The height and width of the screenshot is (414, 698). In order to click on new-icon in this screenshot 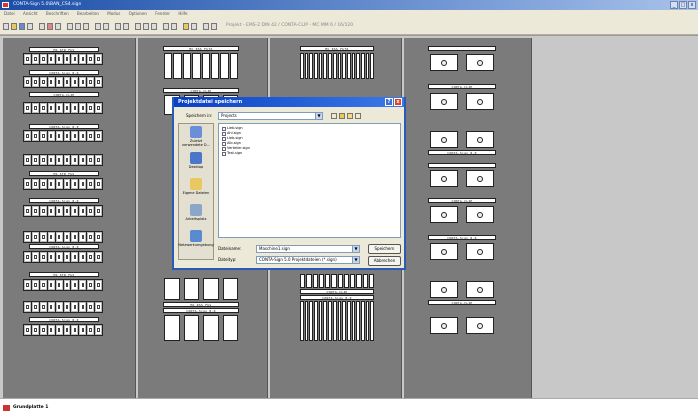, I will do `click(6, 26)`.